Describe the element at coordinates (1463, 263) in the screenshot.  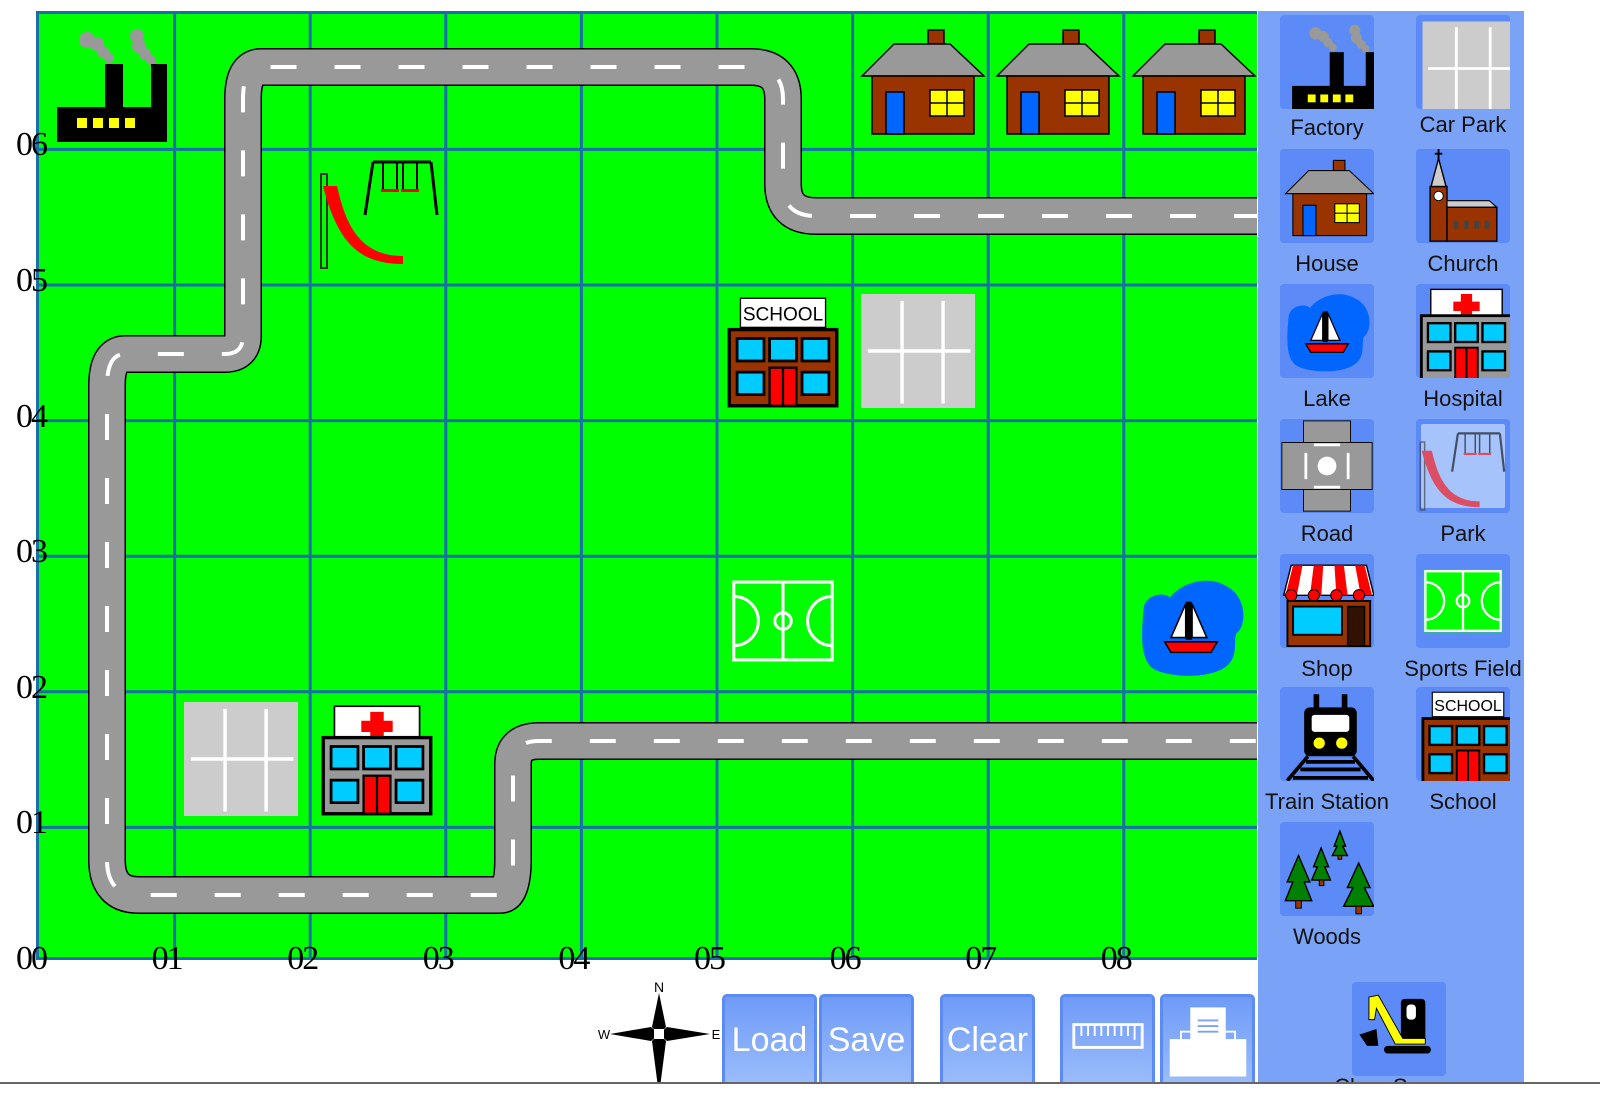
I see `tool-label: Church` at that location.